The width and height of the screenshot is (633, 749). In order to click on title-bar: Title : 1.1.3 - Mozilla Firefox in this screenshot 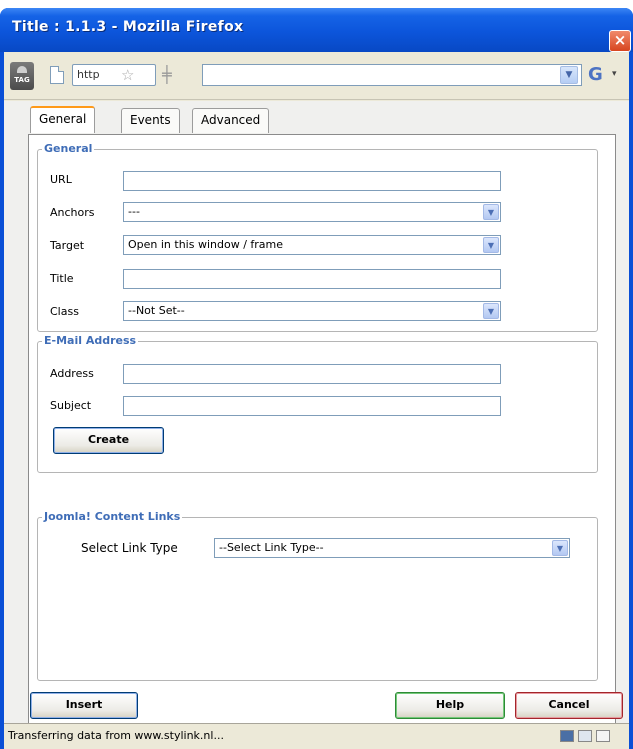, I will do `click(316, 30)`.